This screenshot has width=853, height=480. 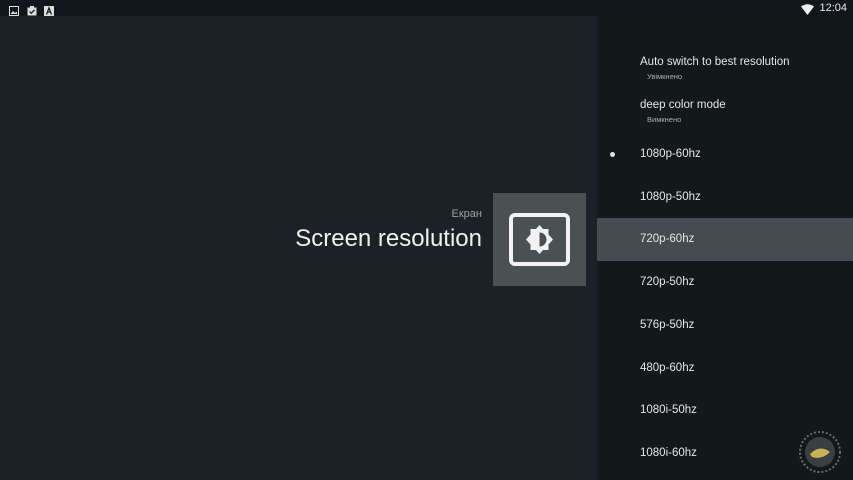 I want to click on auto-switch-value: Увімкнено, so click(x=665, y=76).